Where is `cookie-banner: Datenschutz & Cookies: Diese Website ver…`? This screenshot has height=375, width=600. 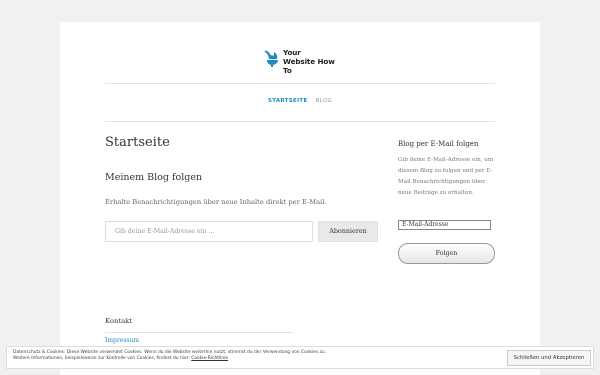 cookie-banner: Datenschutz & Cookies: Diese Website ver… is located at coordinates (300, 357).